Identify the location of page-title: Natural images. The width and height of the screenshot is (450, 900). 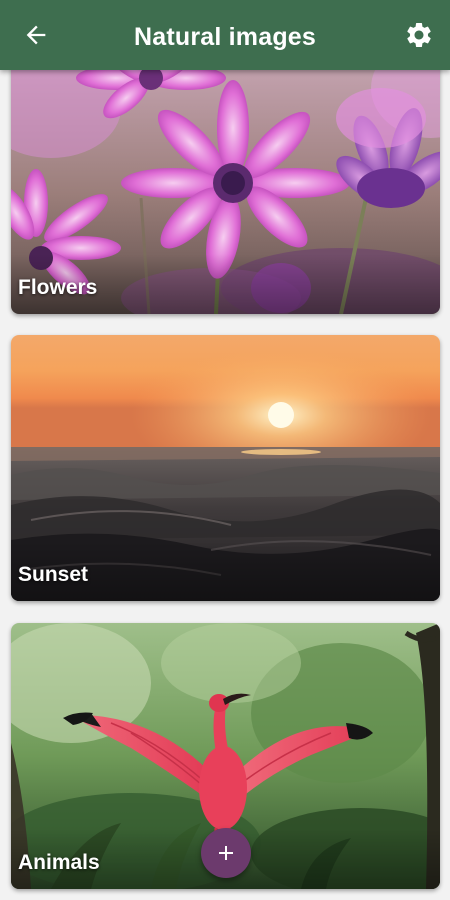
(225, 37).